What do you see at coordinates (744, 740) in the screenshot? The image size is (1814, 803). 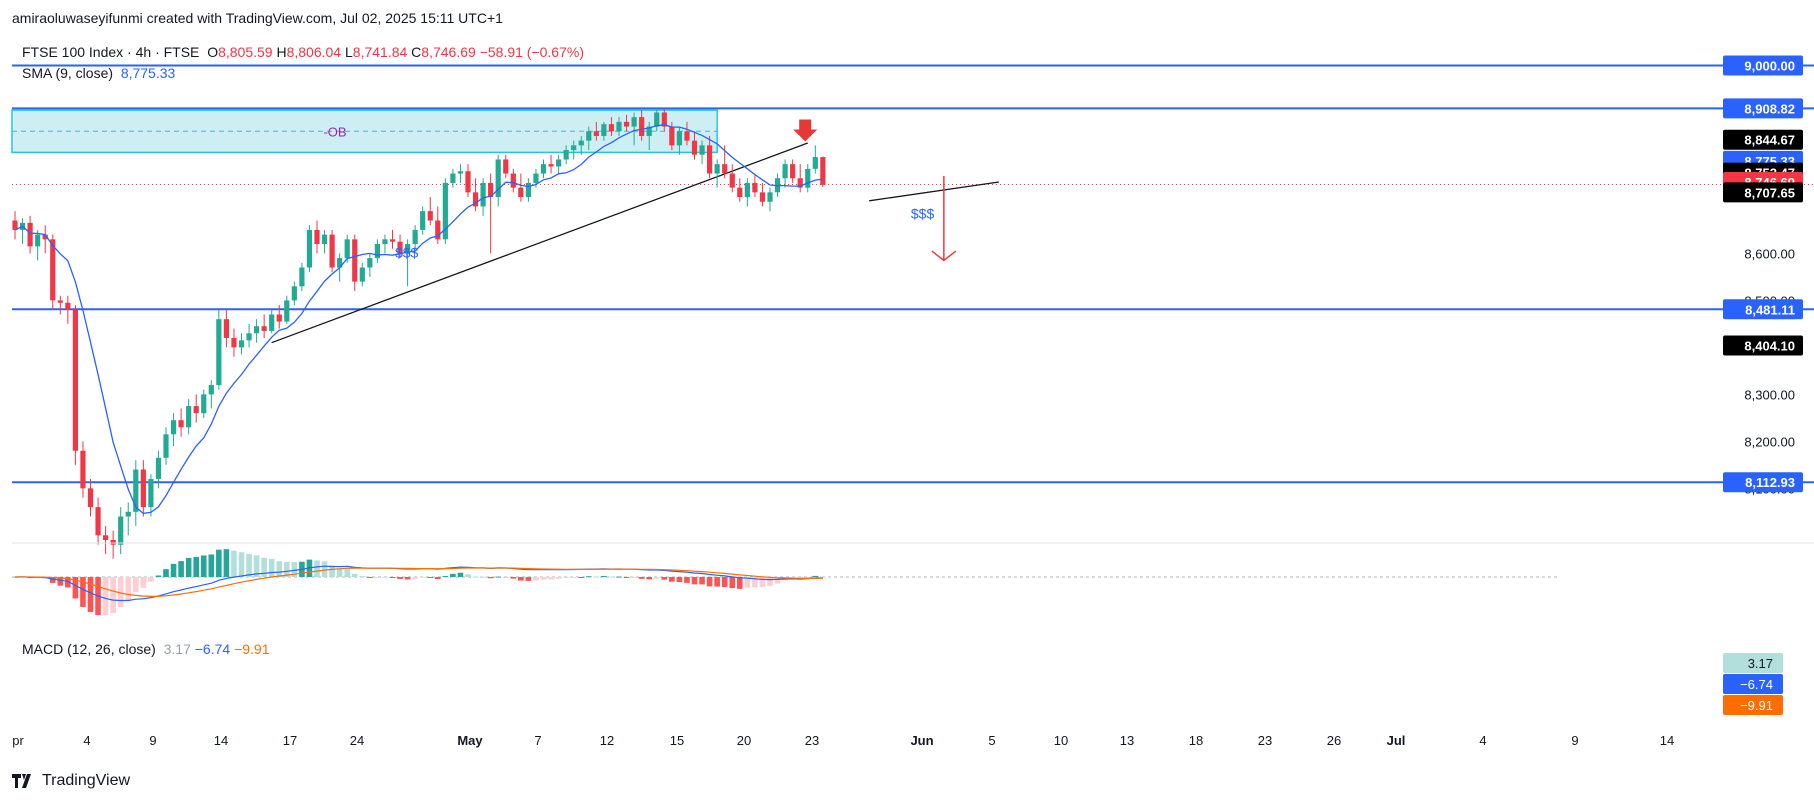 I see `time-tick-label: 20` at bounding box center [744, 740].